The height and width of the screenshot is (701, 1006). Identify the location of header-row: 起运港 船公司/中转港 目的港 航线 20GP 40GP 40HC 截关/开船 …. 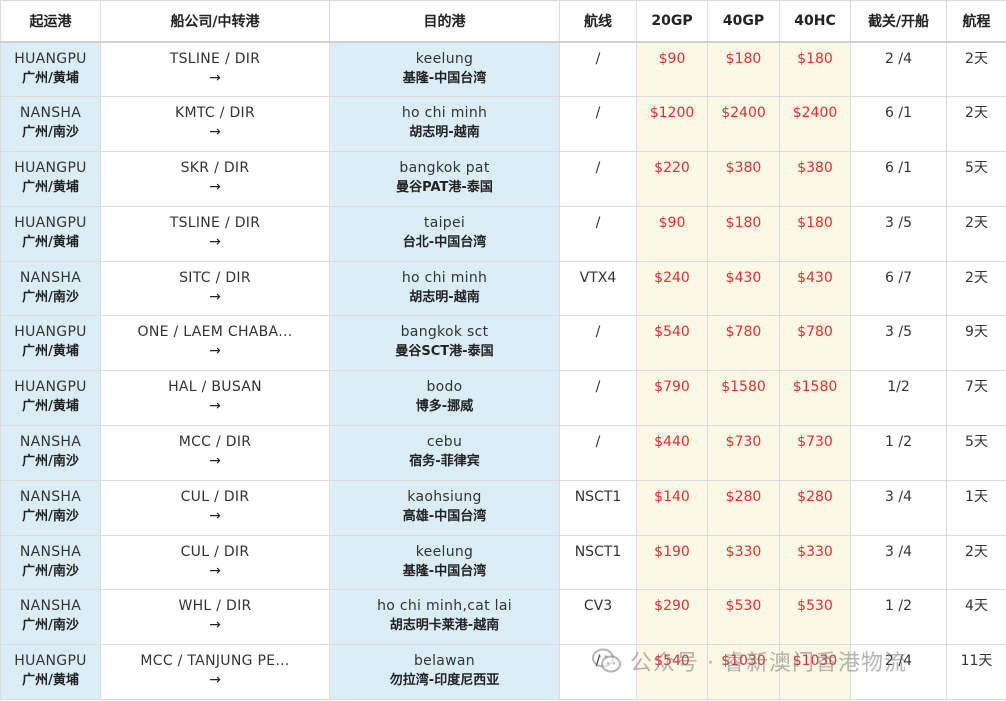
(503, 21).